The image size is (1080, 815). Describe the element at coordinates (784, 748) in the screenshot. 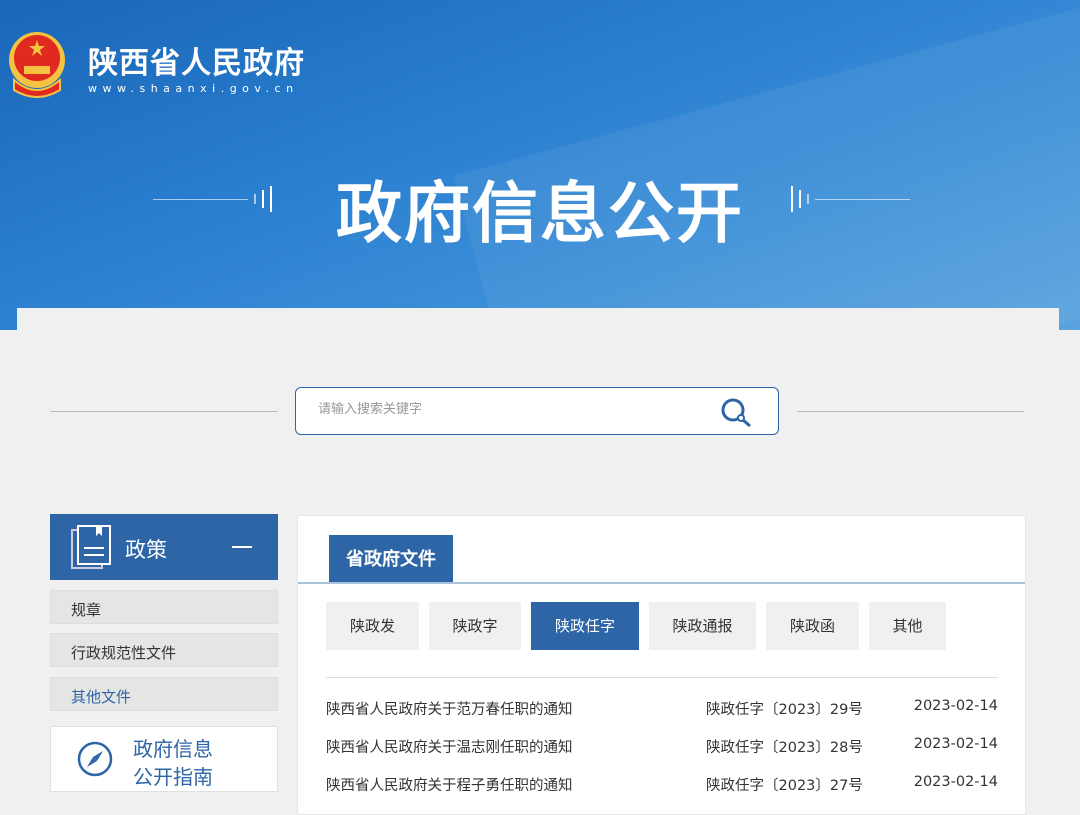

I see `document-number: 陕政任字〔2023〕28号` at that location.